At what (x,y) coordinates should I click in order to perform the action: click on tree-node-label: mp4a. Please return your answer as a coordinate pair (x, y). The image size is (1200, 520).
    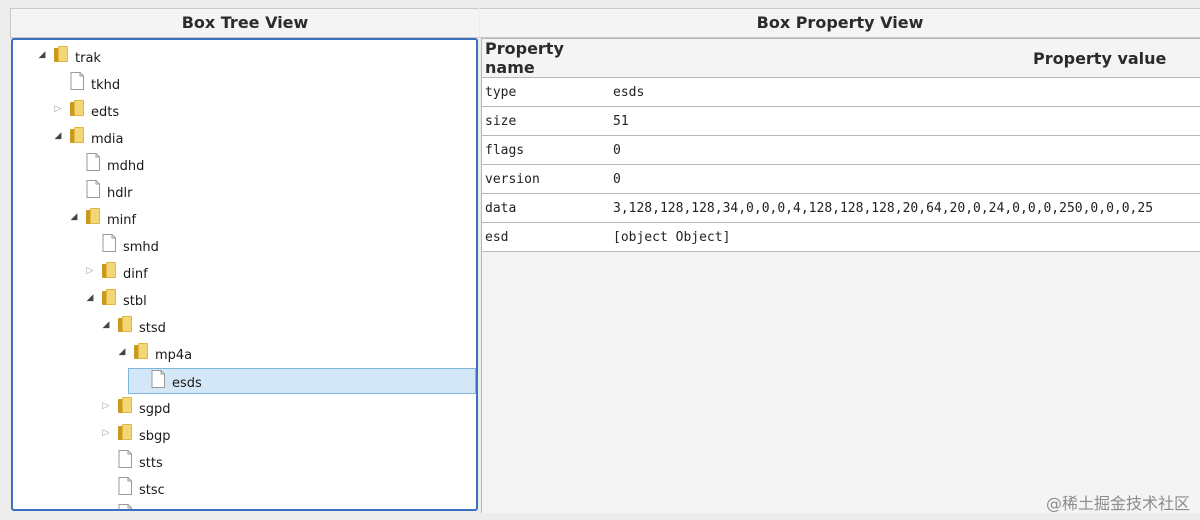
    Looking at the image, I should click on (174, 355).